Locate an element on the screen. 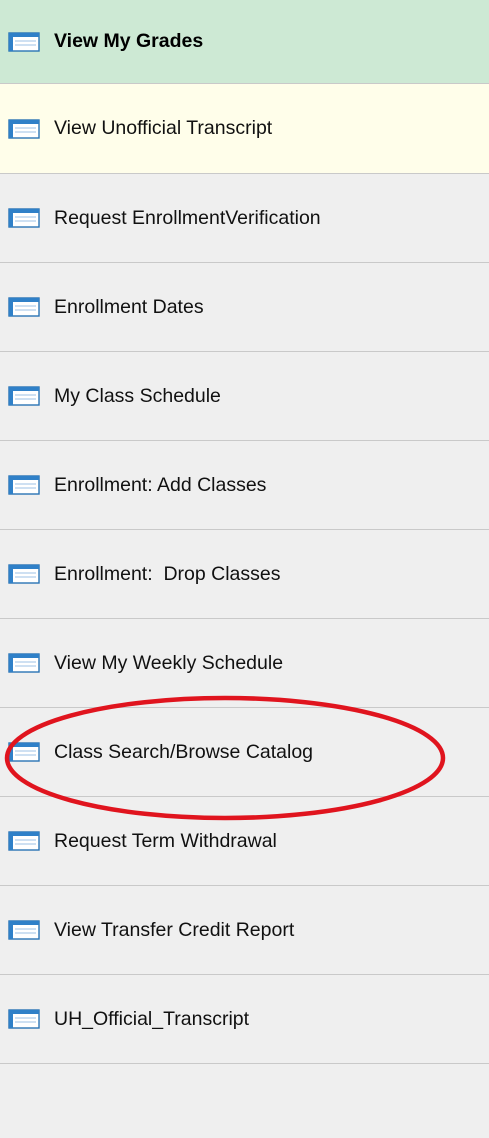 This screenshot has height=1138, width=489. menu-item-uh-official-transcript: UH_Official_Transcript is located at coordinates (244, 1019).